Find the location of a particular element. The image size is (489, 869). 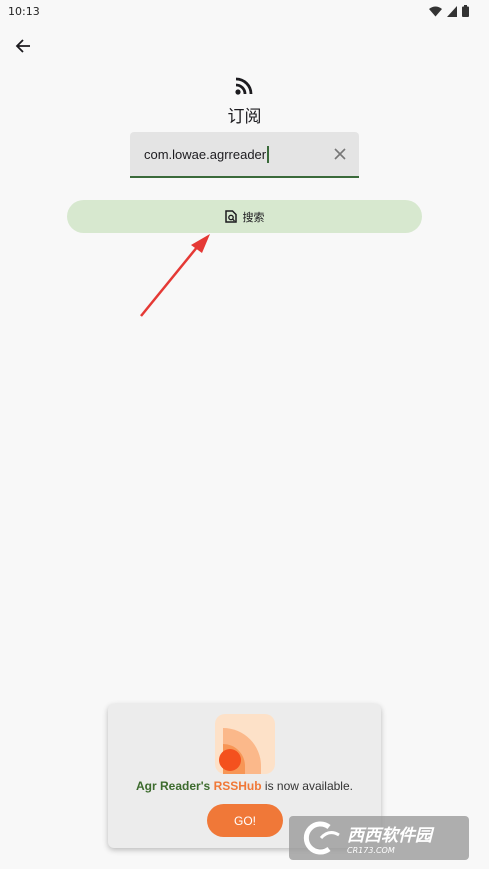

watermark: 西西软件园 CR173.COM is located at coordinates (379, 838).